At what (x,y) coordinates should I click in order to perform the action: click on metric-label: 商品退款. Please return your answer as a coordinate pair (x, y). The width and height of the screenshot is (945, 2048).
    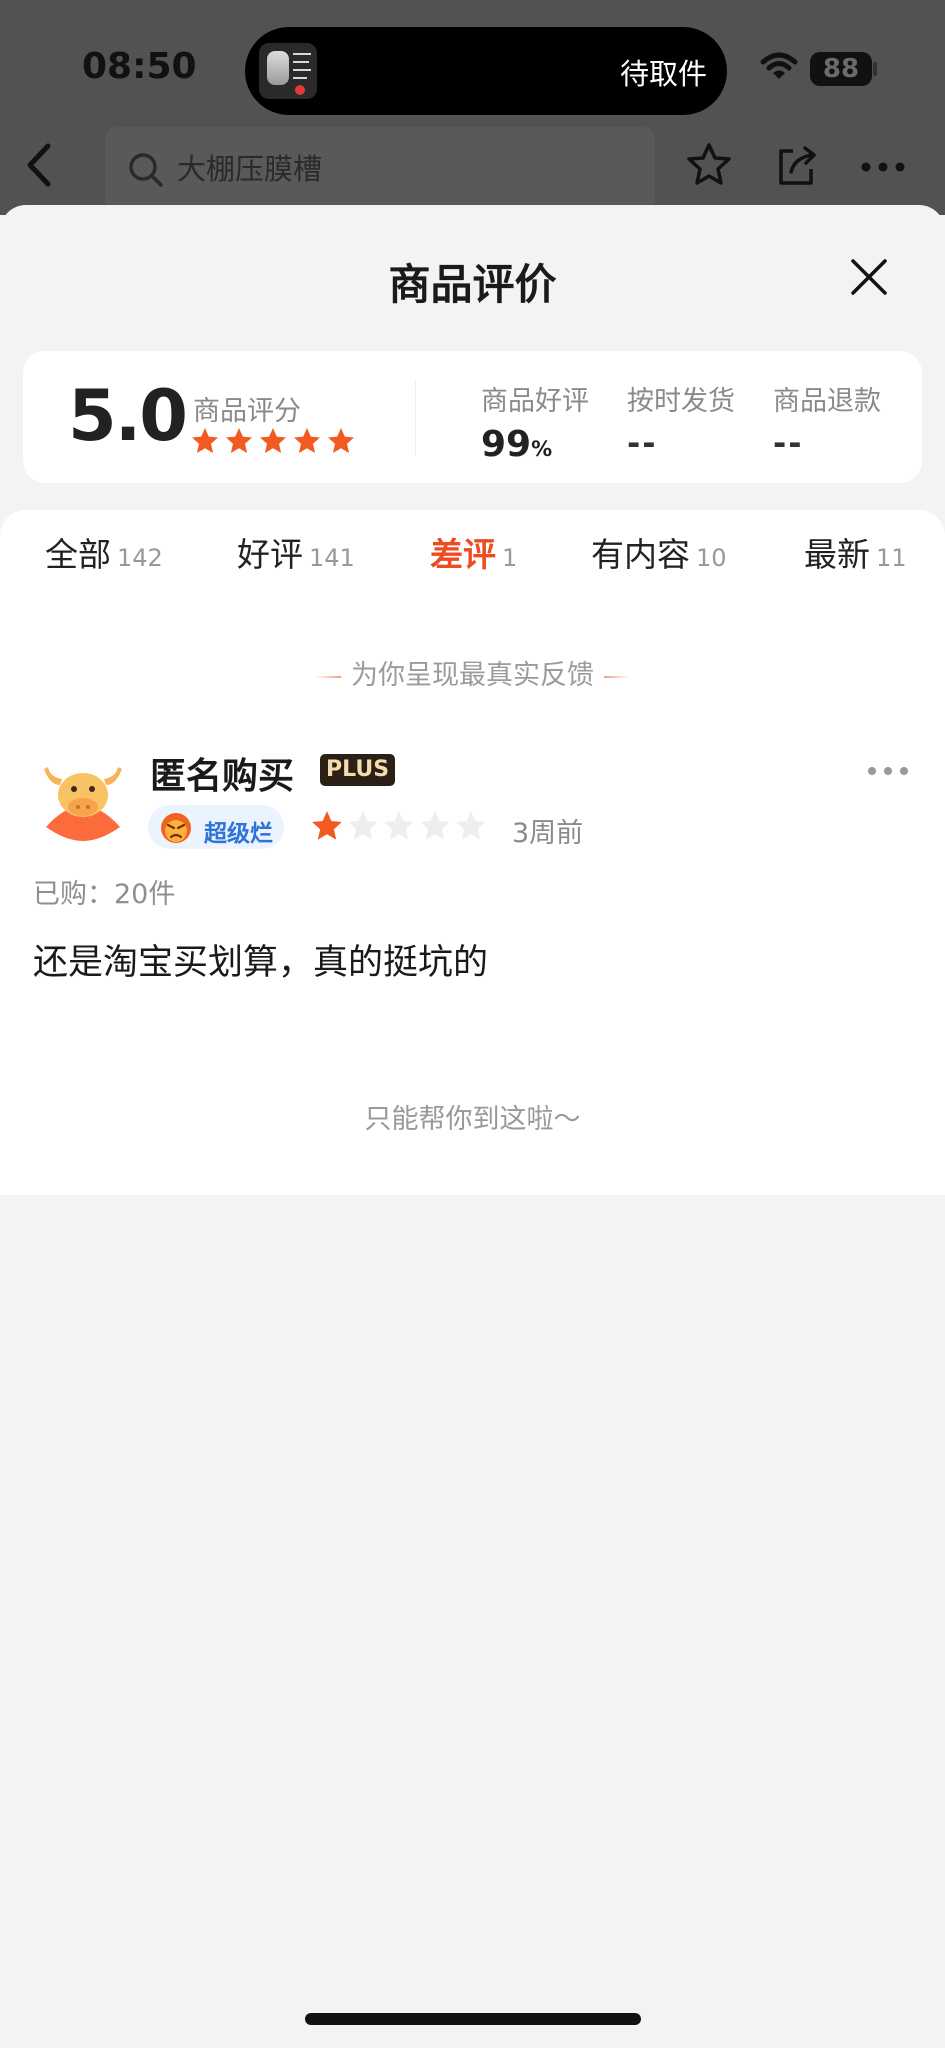
    Looking at the image, I should click on (827, 401).